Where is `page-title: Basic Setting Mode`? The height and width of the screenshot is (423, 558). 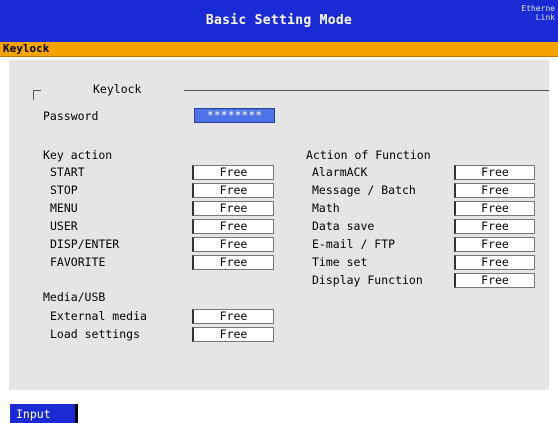 page-title: Basic Setting Mode is located at coordinates (279, 20).